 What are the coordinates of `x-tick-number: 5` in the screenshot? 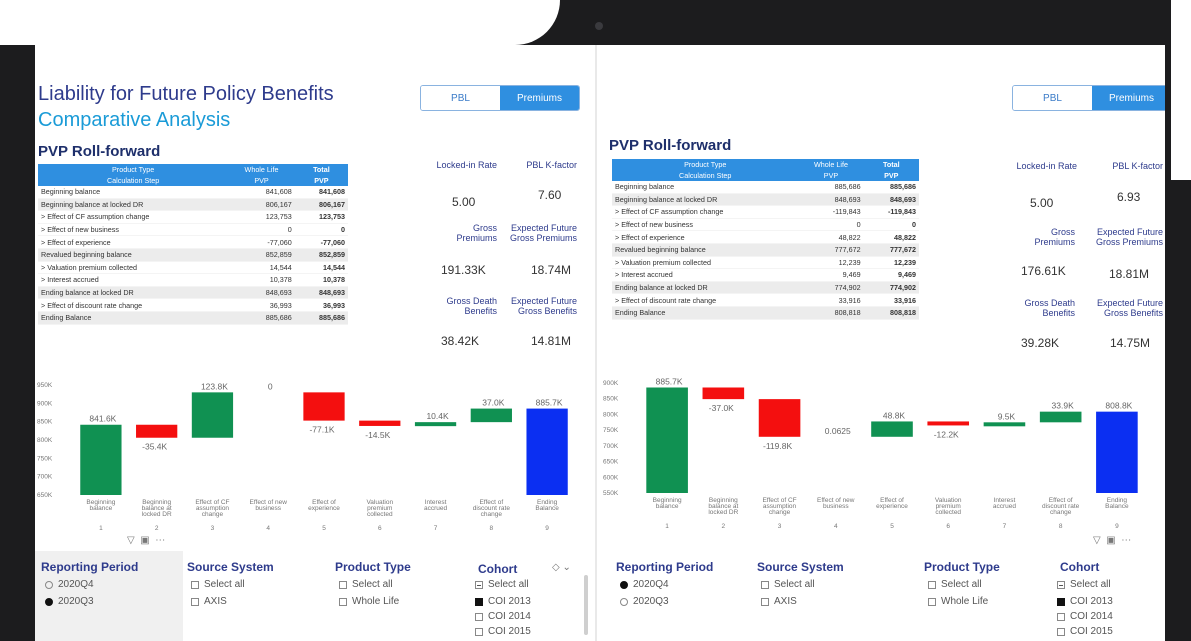 It's located at (324, 528).